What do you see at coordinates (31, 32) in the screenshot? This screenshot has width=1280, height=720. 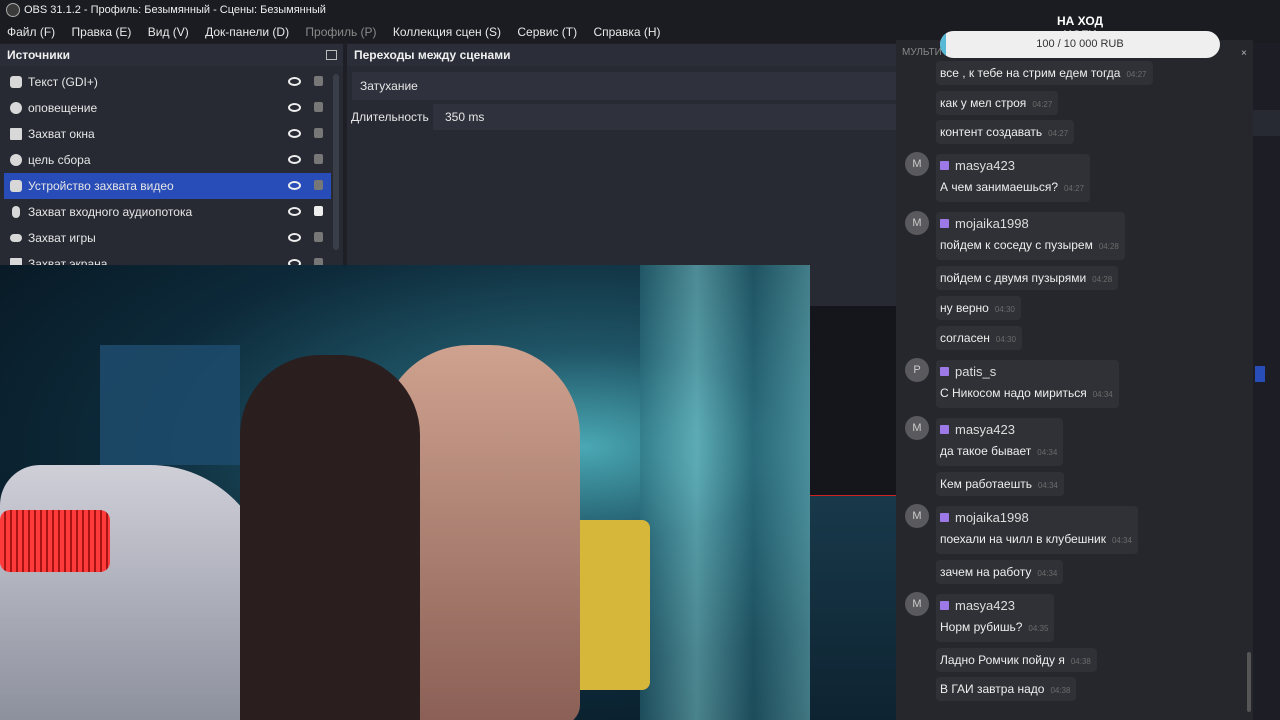 I see `menu-file: Файл (F)` at bounding box center [31, 32].